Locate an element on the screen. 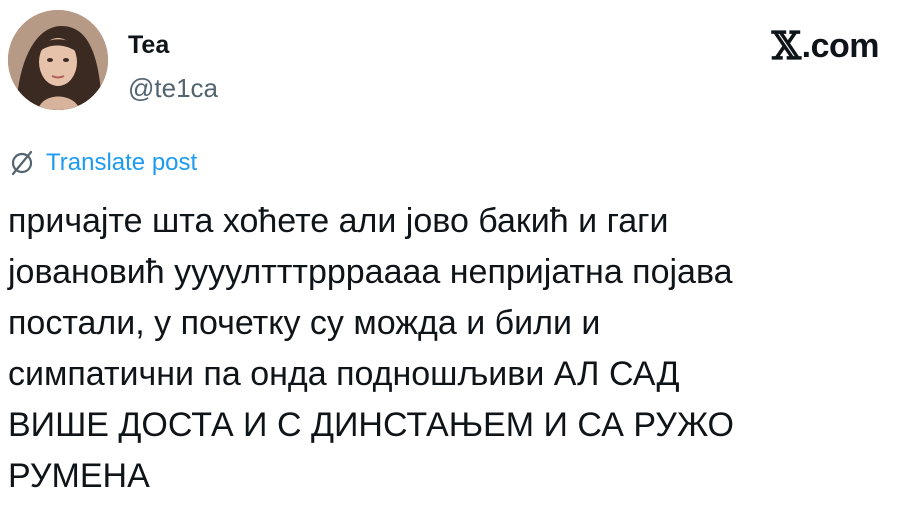  author-name: Tea is located at coordinates (148, 45).